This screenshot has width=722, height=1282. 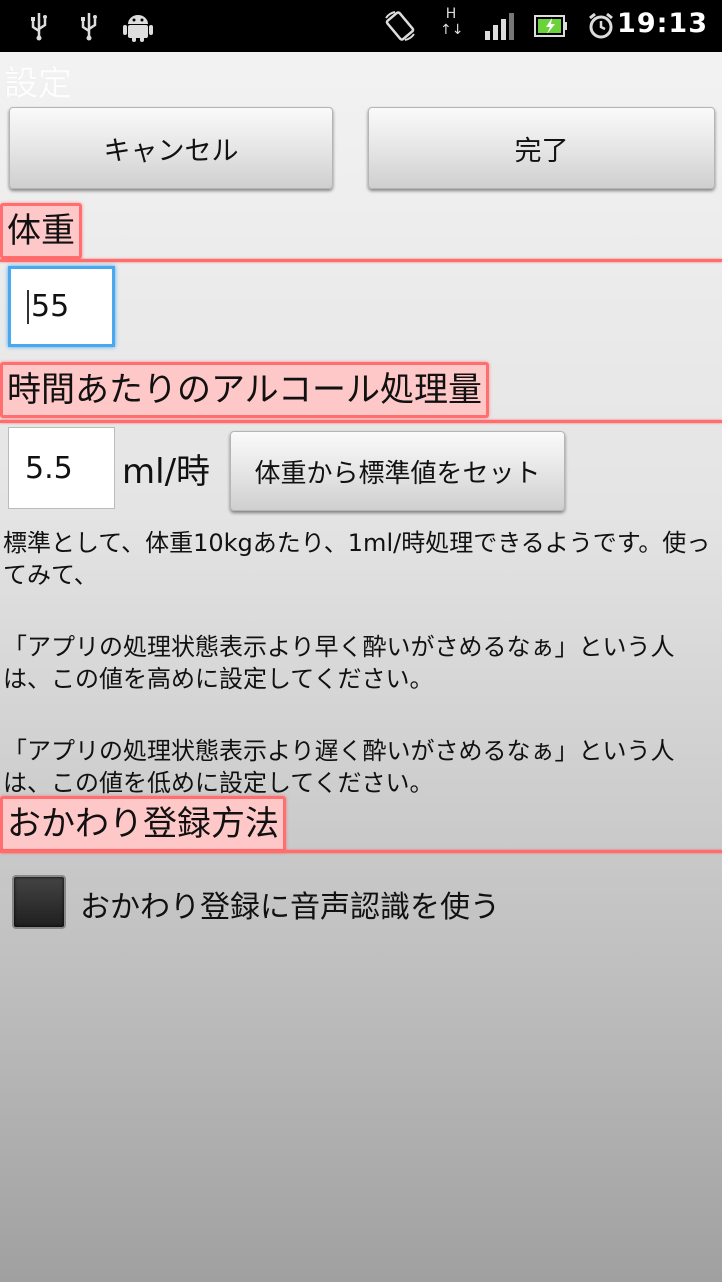 I want to click on window-title: 設定, so click(x=38, y=84).